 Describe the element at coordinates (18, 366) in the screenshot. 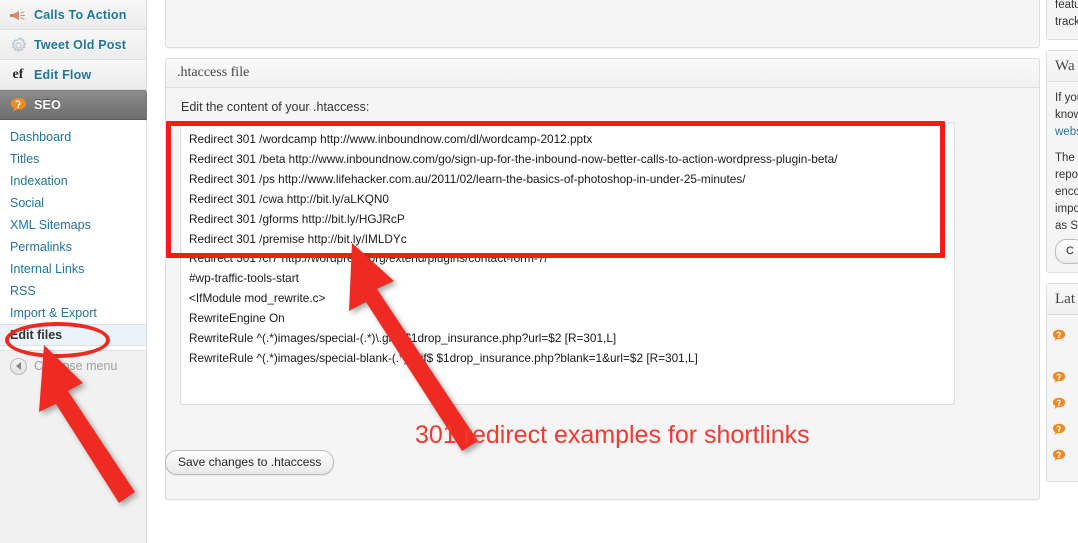

I see `collapse-arrow-icon` at that location.